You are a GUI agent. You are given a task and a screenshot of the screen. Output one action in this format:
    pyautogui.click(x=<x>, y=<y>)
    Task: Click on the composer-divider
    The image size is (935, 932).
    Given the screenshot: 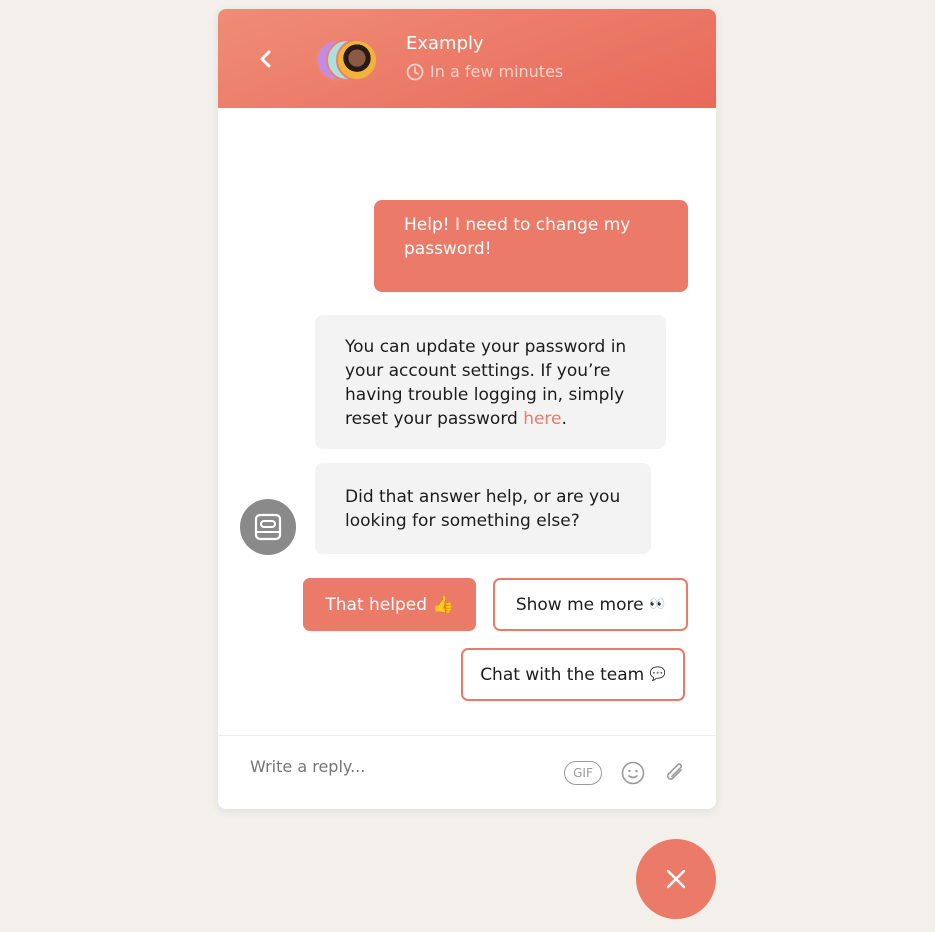 What is the action you would take?
    pyautogui.click(x=467, y=735)
    